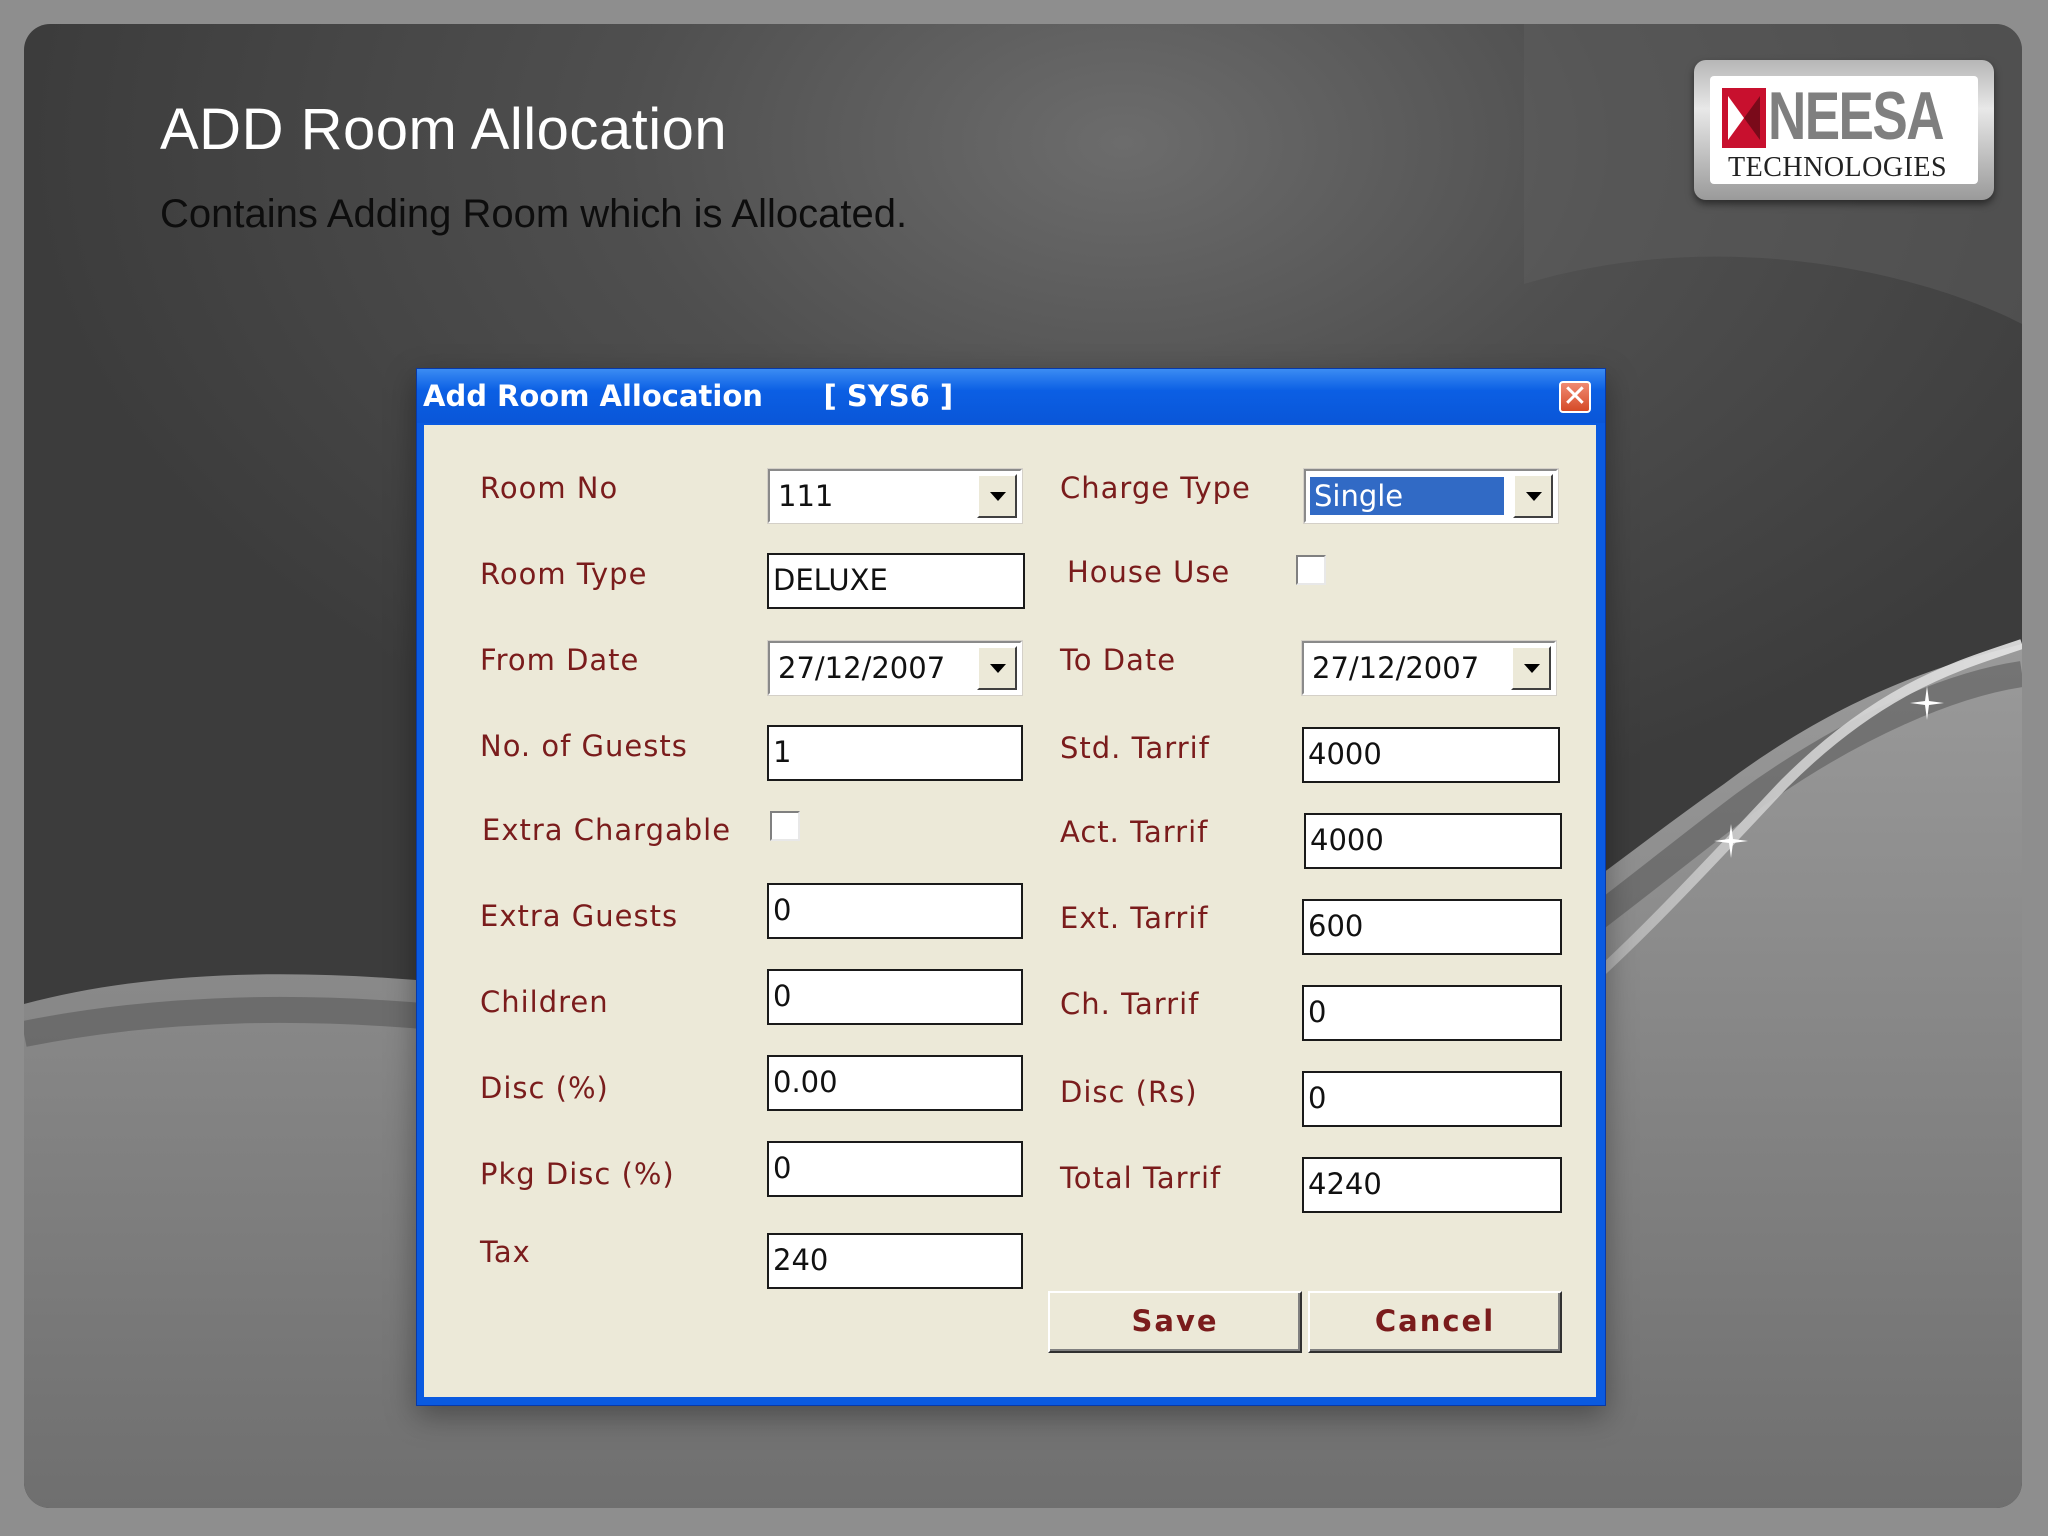  What do you see at coordinates (544, 1002) in the screenshot?
I see `children-label: Children` at bounding box center [544, 1002].